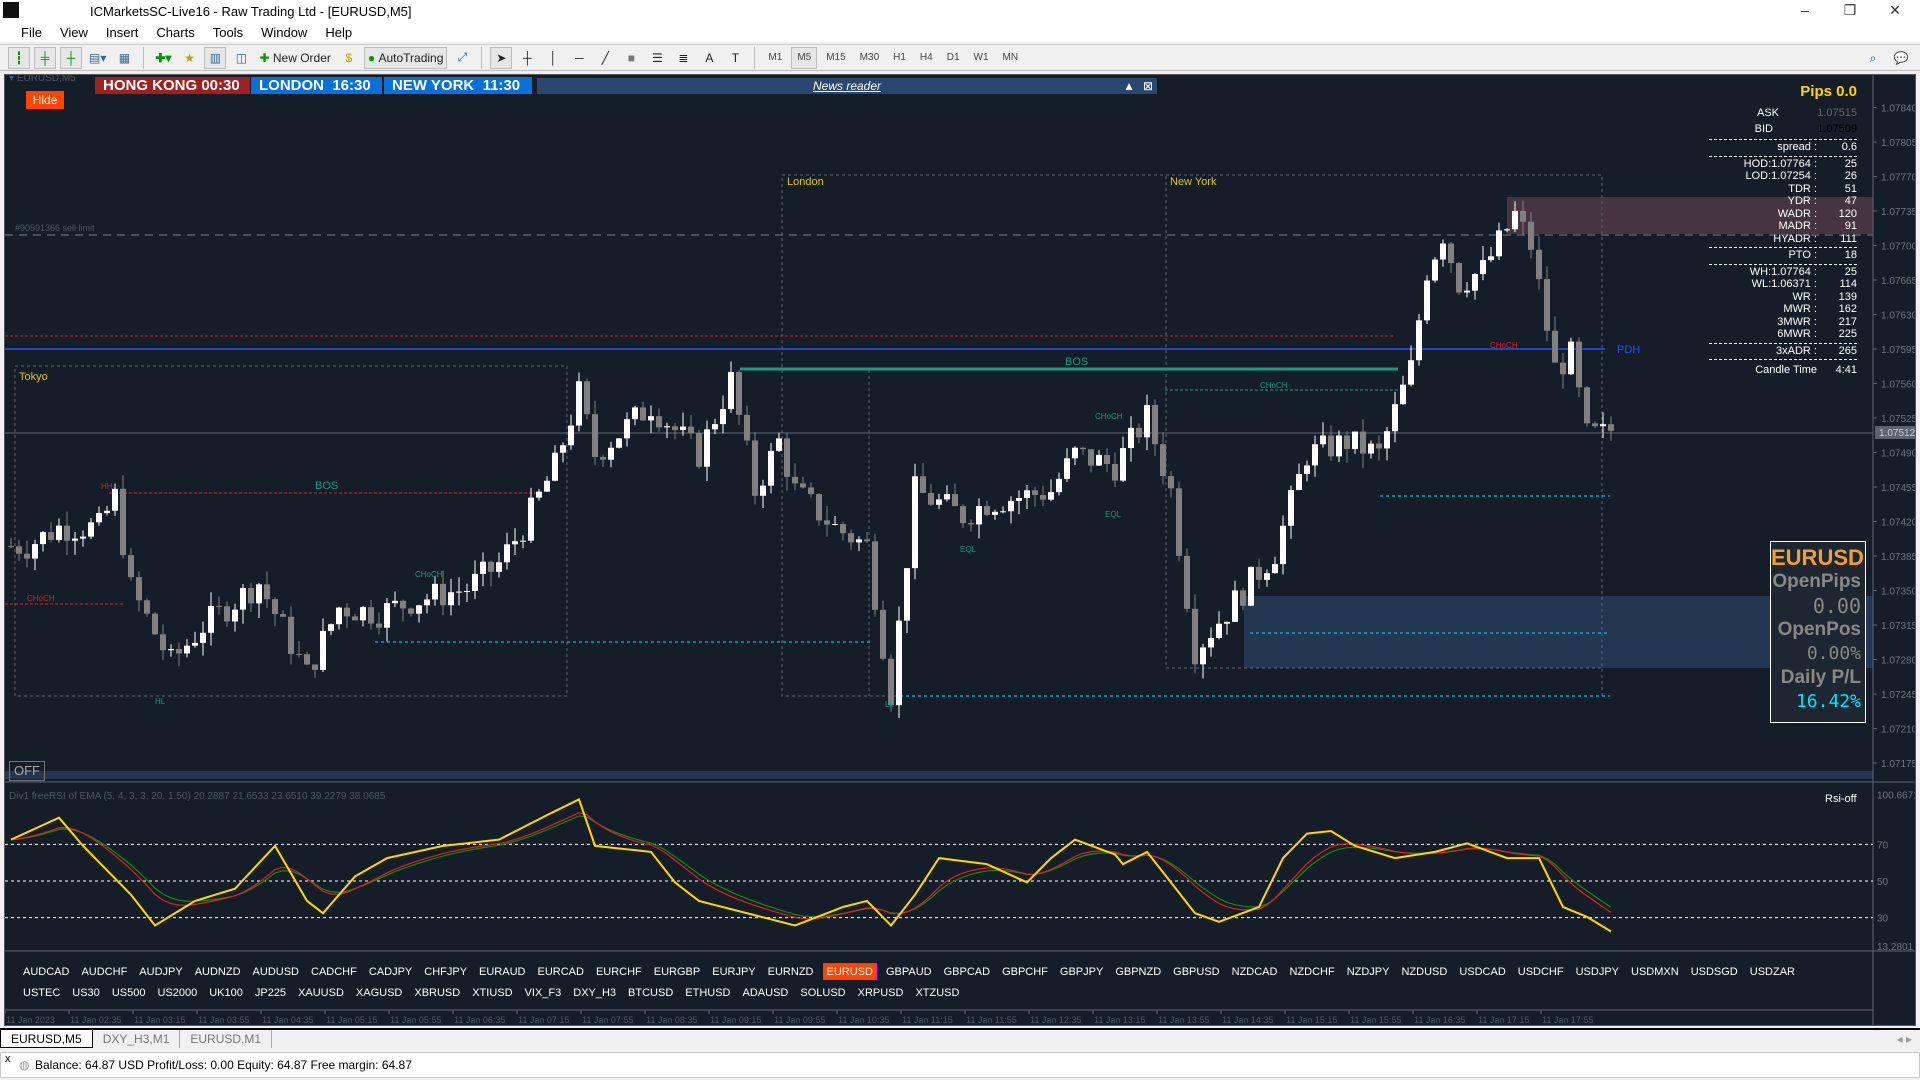 Image resolution: width=1920 pixels, height=1080 pixels. What do you see at coordinates (1714, 972) in the screenshot?
I see `symbol-button-usdsgd: USDSGD` at bounding box center [1714, 972].